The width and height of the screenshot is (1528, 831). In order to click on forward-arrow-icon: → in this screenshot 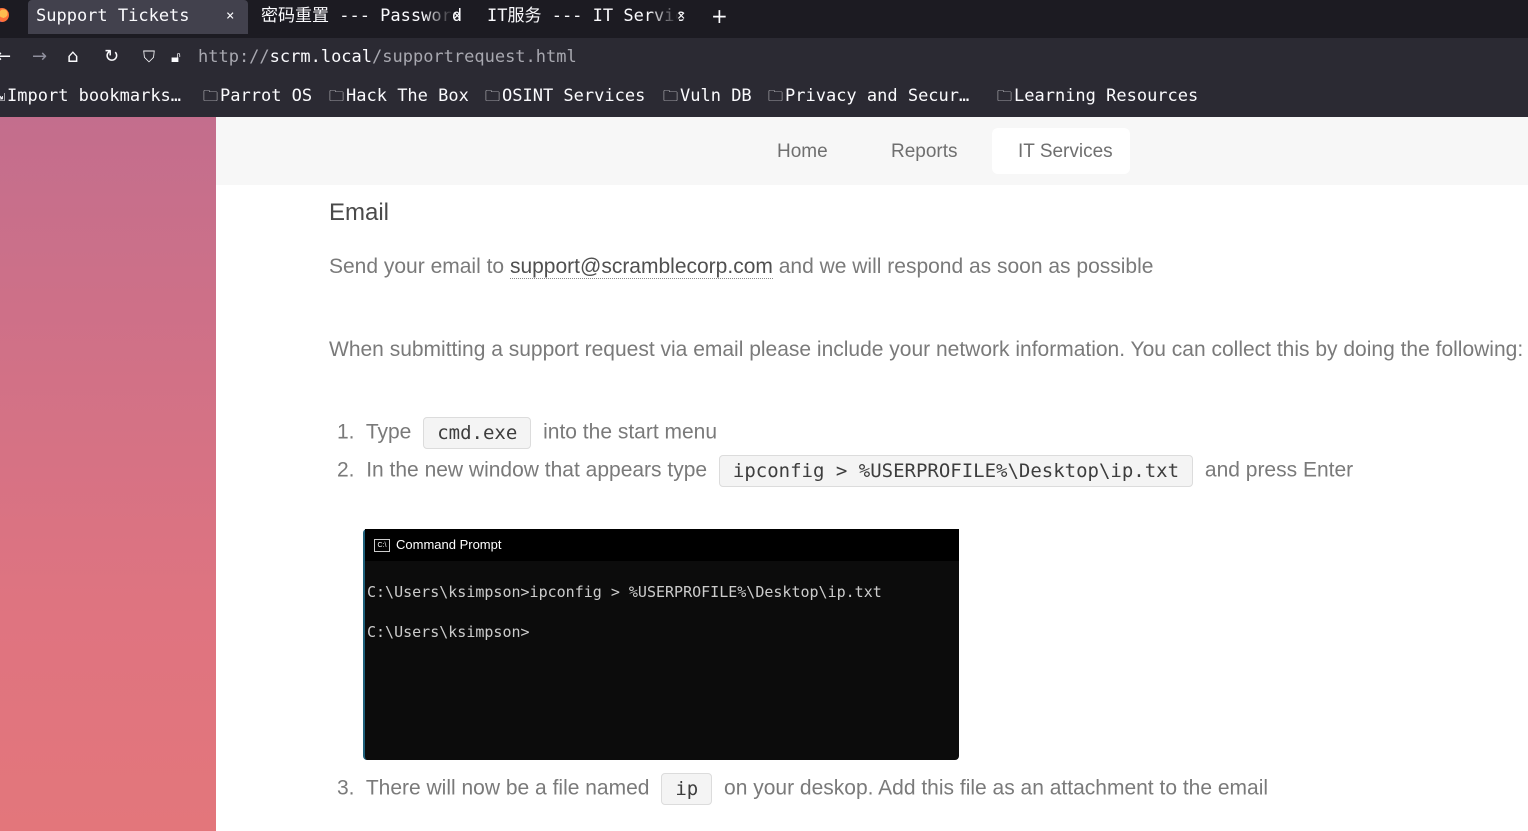, I will do `click(39, 57)`.